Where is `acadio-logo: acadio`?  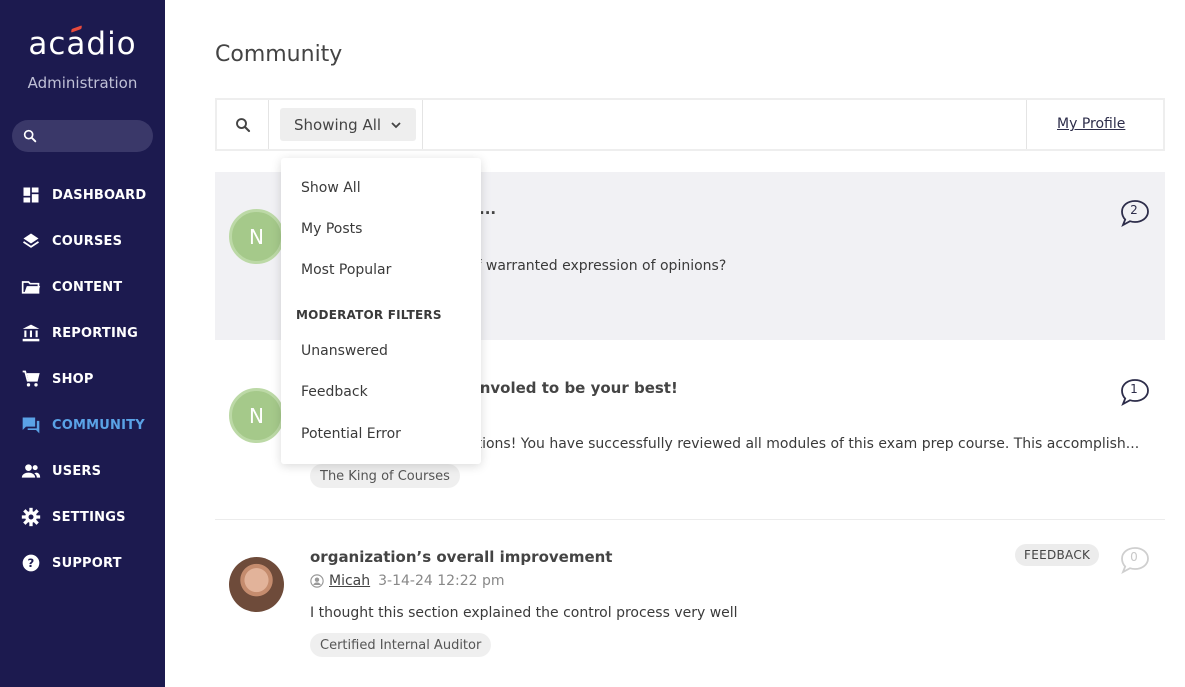 acadio-logo: acadio is located at coordinates (82, 44).